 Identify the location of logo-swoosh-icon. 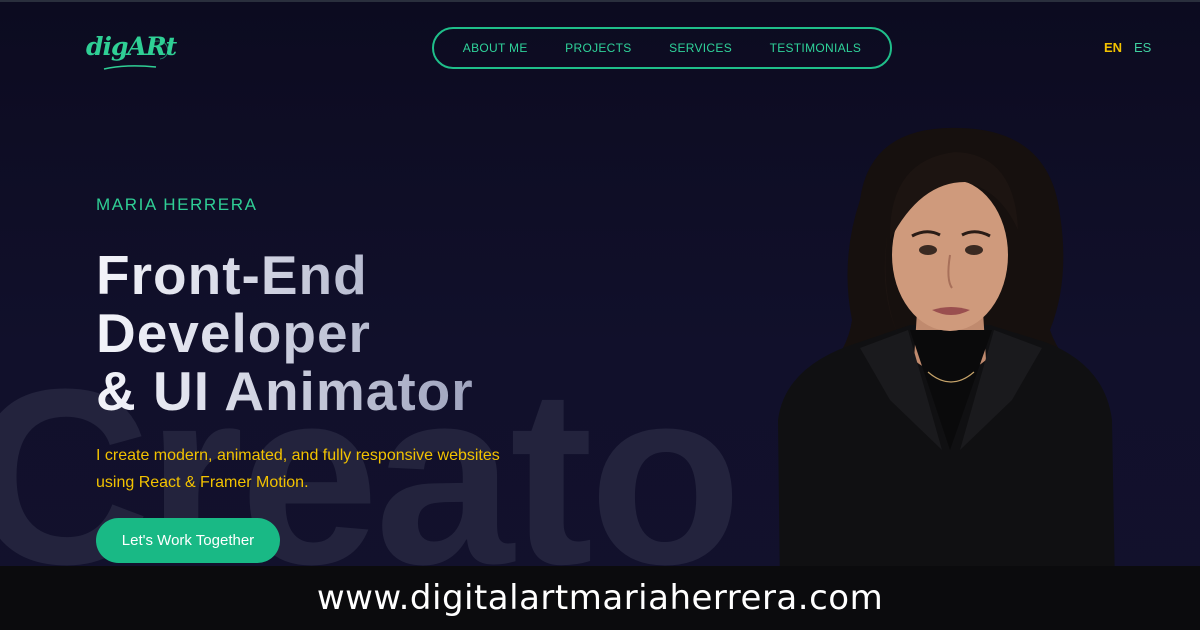
(136, 55).